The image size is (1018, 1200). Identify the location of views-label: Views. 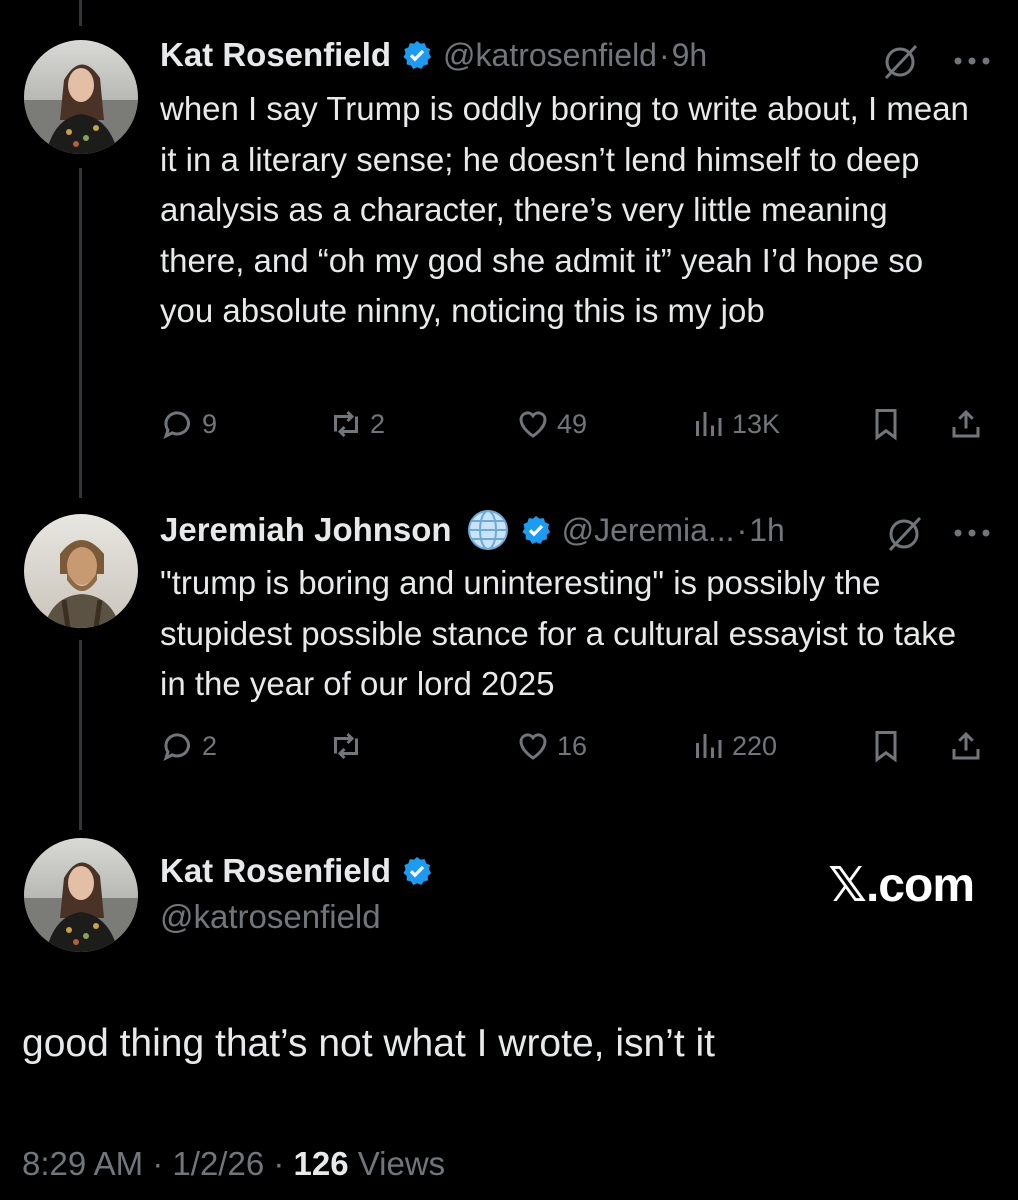
(401, 1163).